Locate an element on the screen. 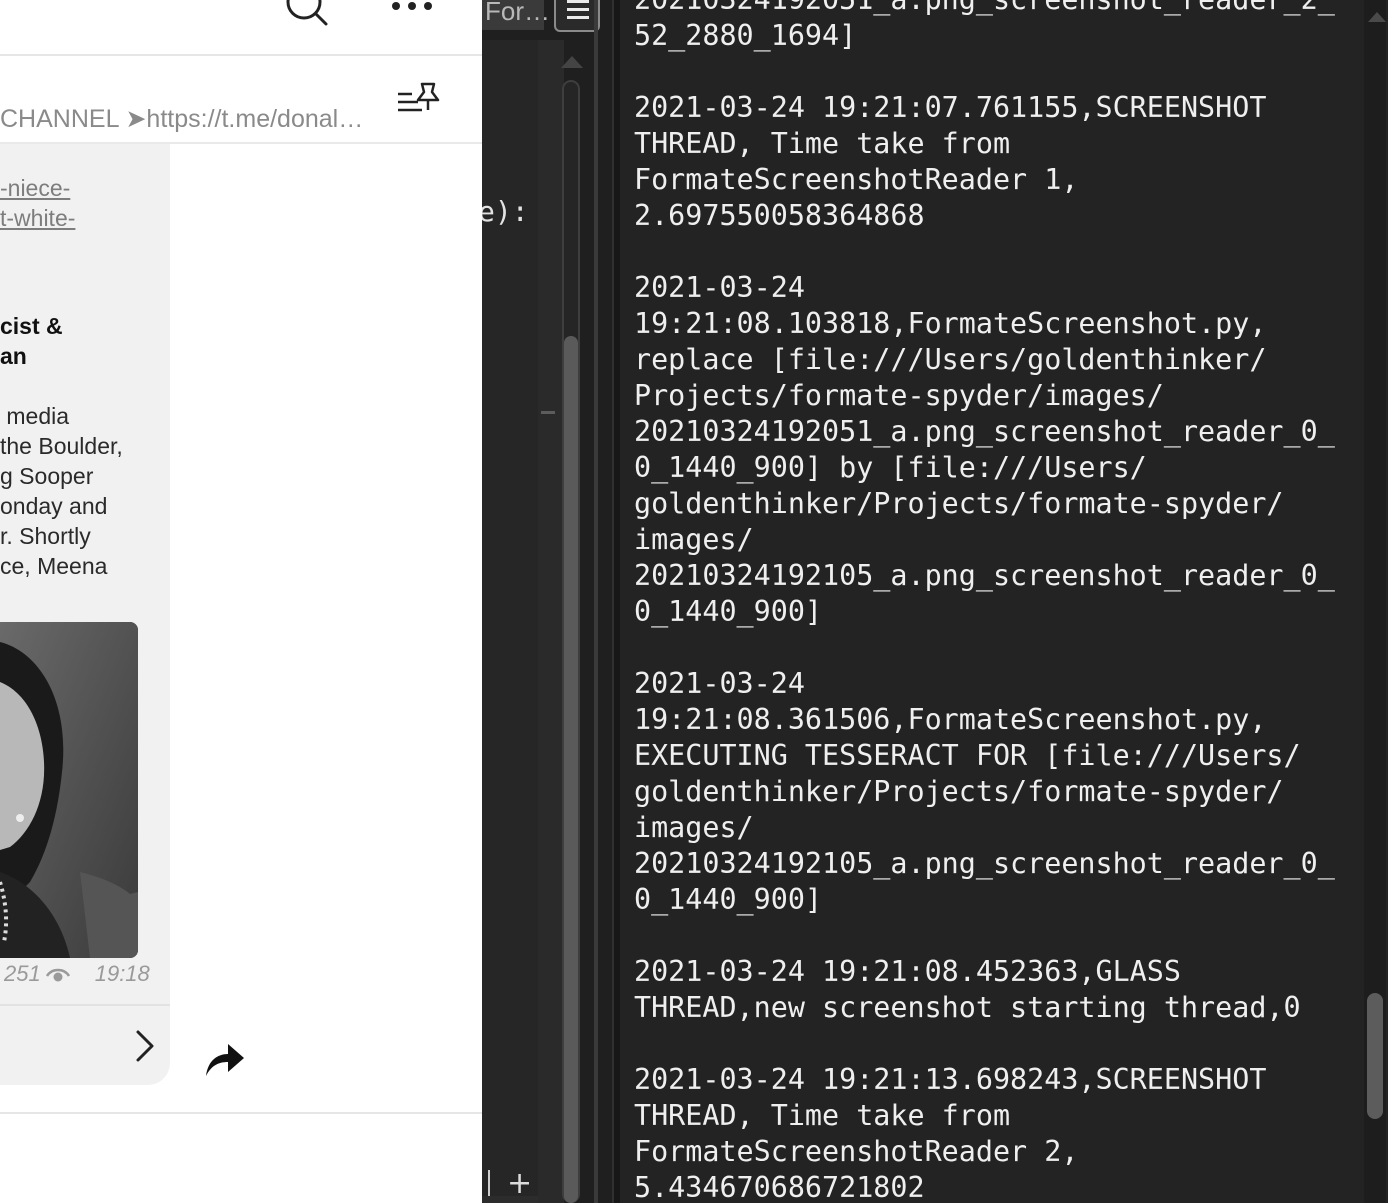 The image size is (1388, 1203). console-line: EXECUTING TESSERACT FOR [file:///Users/ is located at coordinates (967, 755).